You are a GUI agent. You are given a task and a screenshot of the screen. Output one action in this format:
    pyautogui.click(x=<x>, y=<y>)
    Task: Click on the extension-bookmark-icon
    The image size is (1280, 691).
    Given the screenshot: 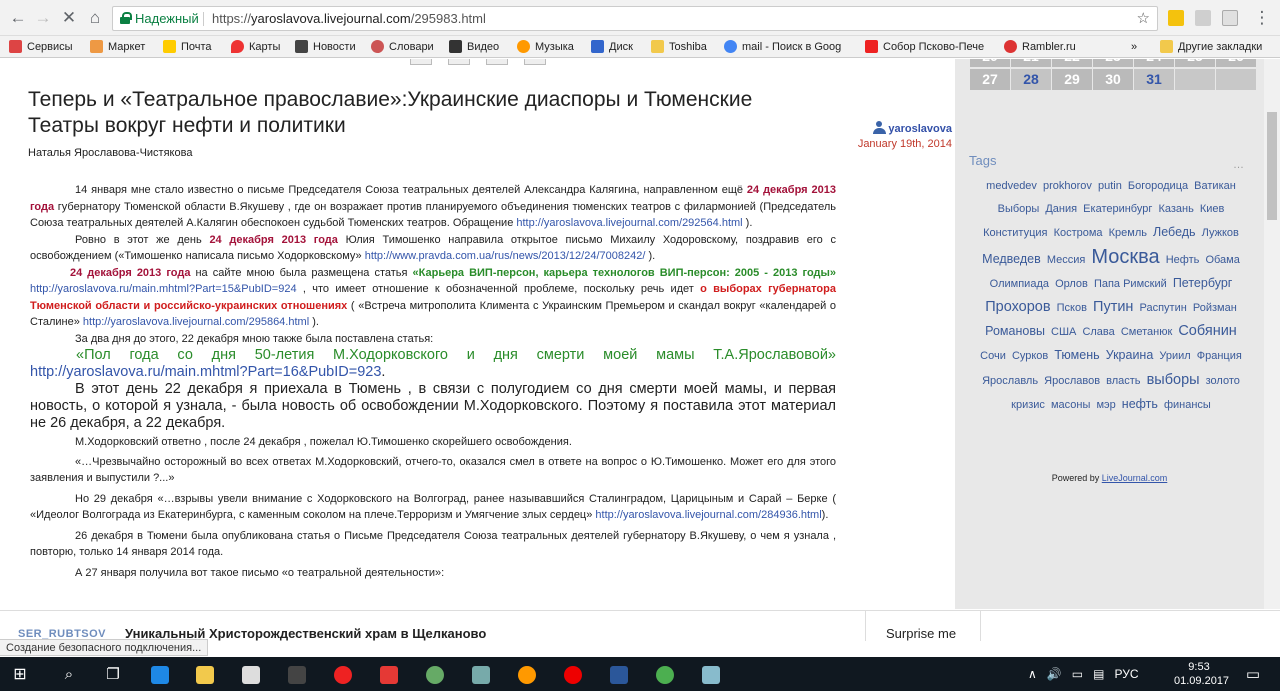 What is the action you would take?
    pyautogui.click(x=1176, y=18)
    